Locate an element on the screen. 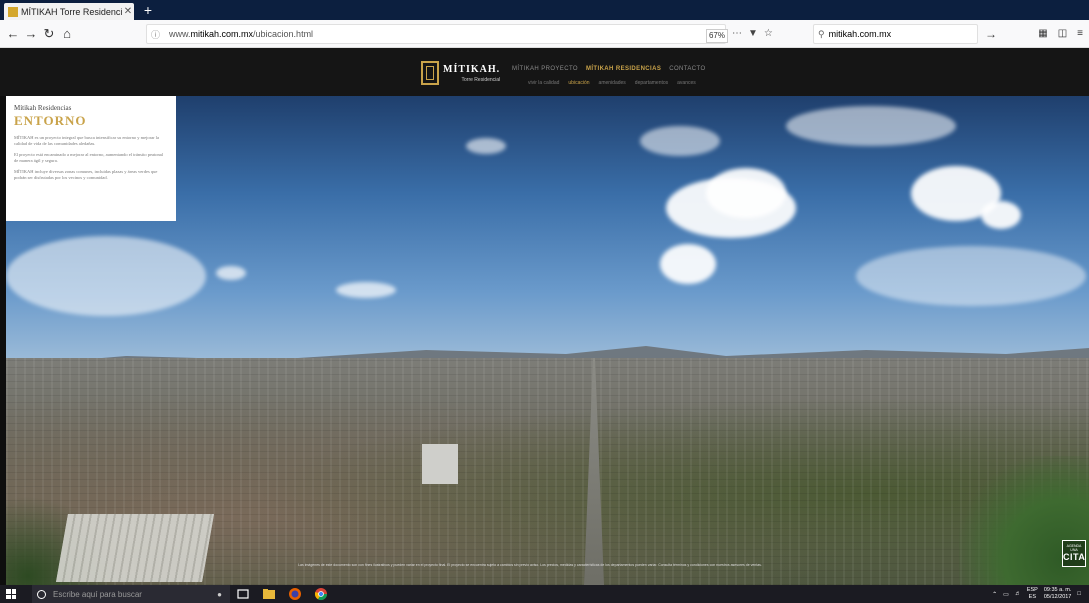 The width and height of the screenshot is (1089, 603). task-view-icon is located at coordinates (243, 594).